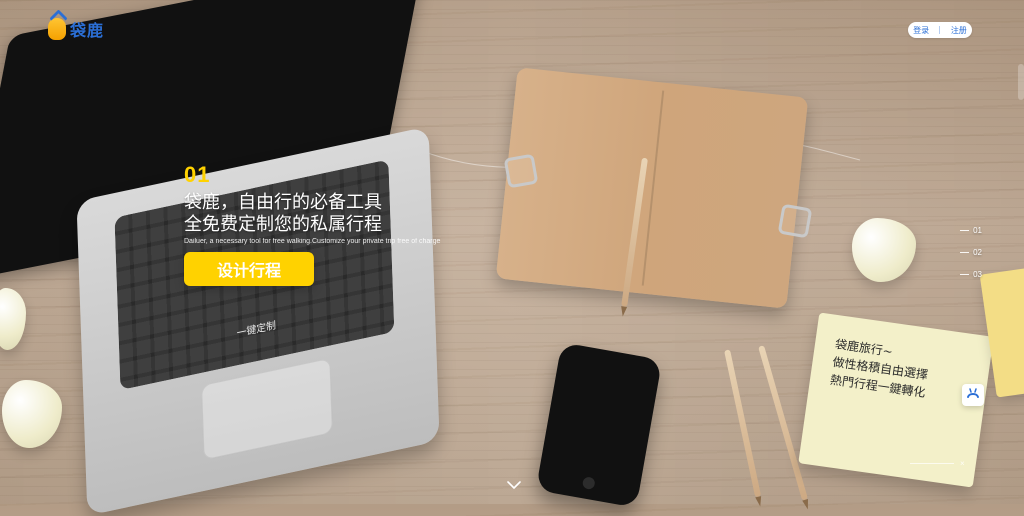  What do you see at coordinates (977, 252) in the screenshot?
I see `pager-label-02: 02` at bounding box center [977, 252].